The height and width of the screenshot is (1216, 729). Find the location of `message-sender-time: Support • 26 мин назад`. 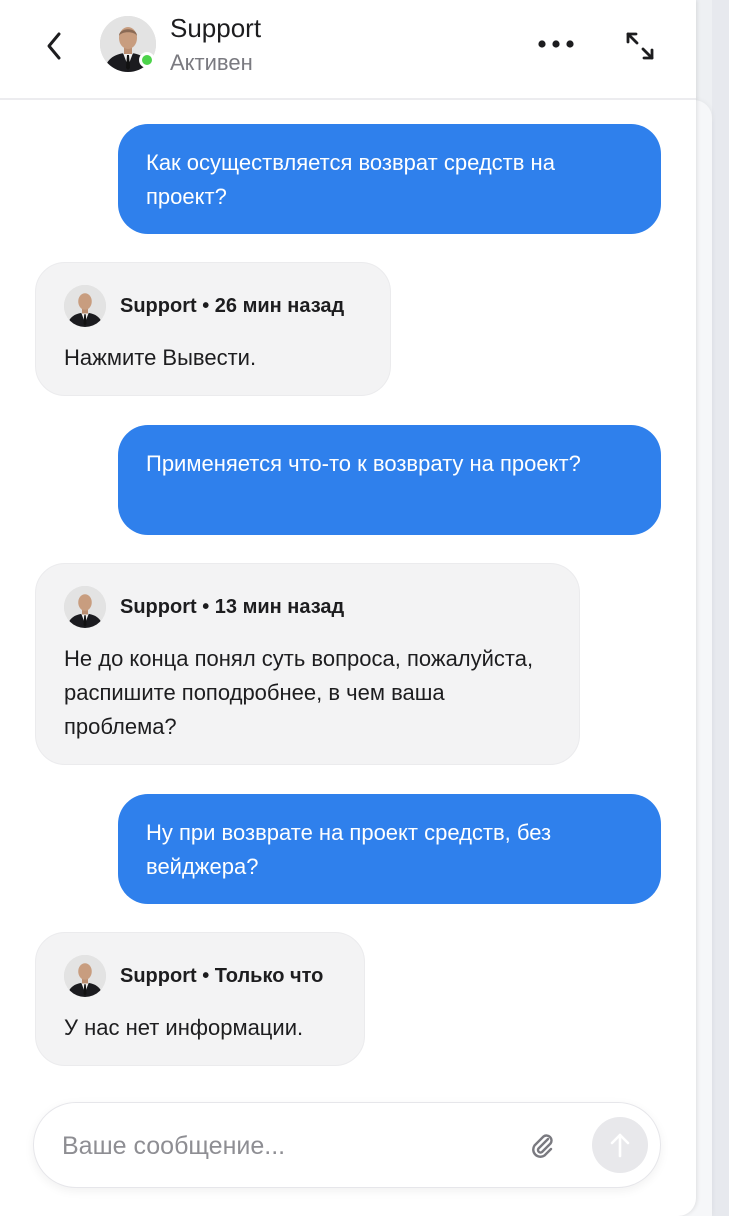

message-sender-time: Support • 26 мин назад is located at coordinates (232, 305).